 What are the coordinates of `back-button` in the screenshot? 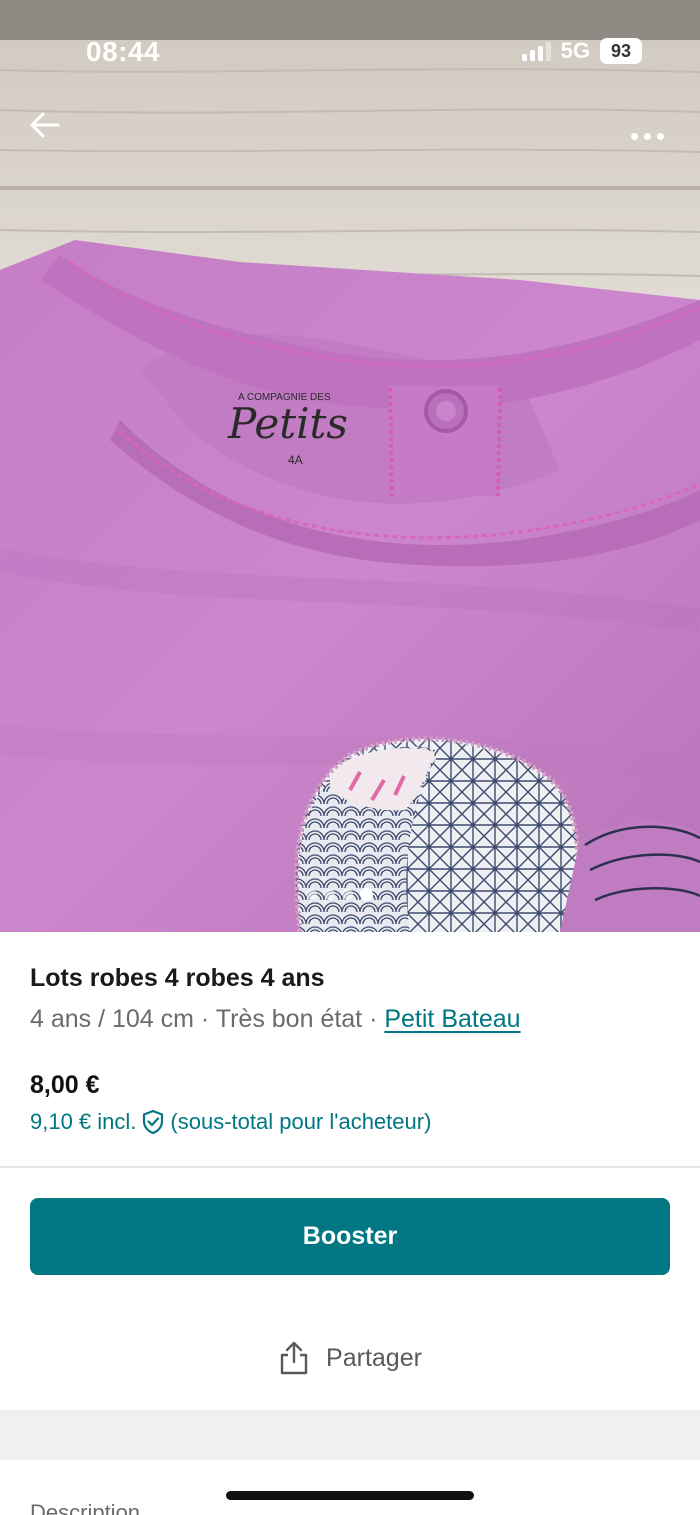 It's located at (52, 134).